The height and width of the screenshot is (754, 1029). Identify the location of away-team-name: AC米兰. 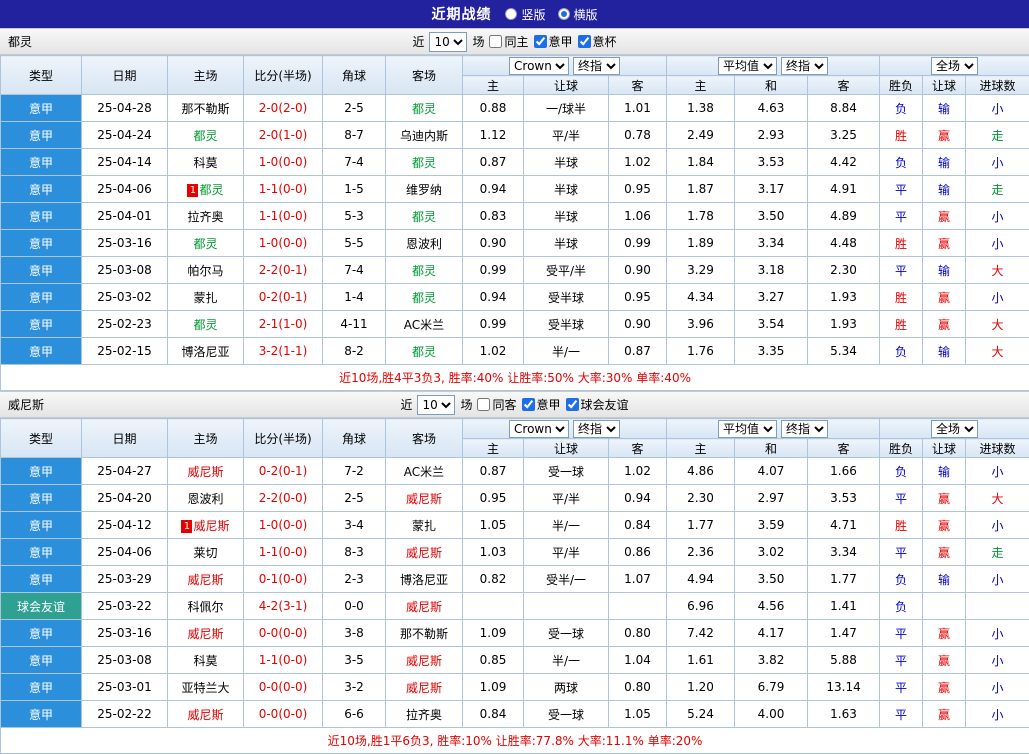
(424, 325).